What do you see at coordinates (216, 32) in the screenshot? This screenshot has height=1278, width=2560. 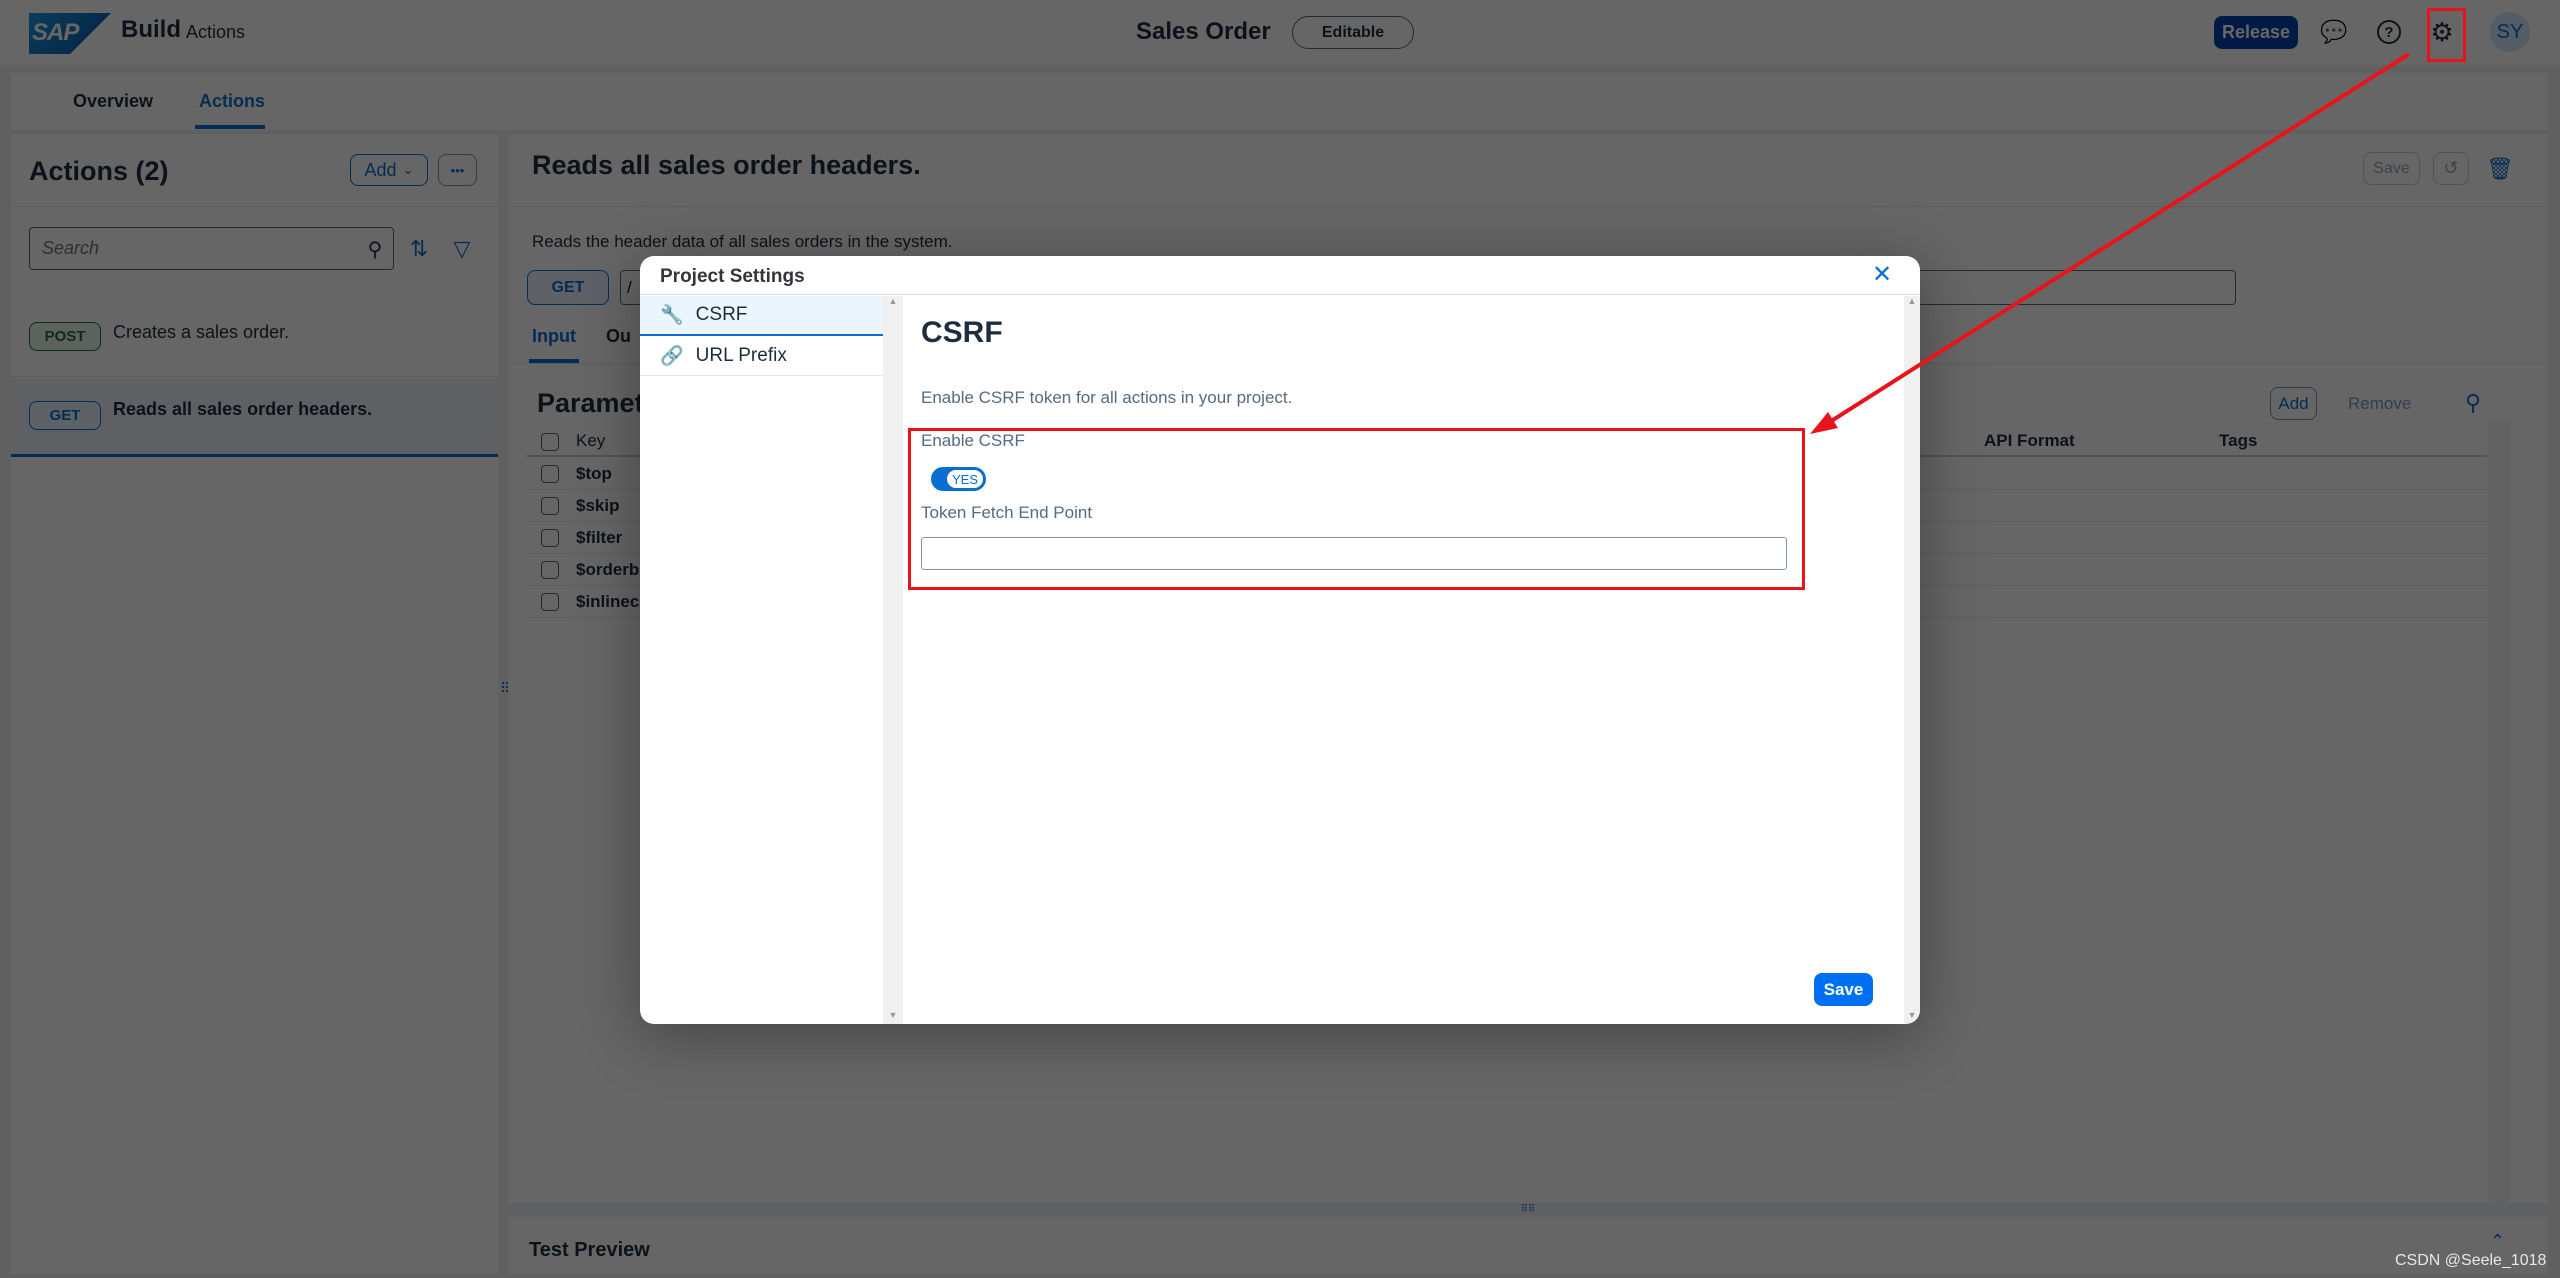 I see `area-name: Actions` at bounding box center [216, 32].